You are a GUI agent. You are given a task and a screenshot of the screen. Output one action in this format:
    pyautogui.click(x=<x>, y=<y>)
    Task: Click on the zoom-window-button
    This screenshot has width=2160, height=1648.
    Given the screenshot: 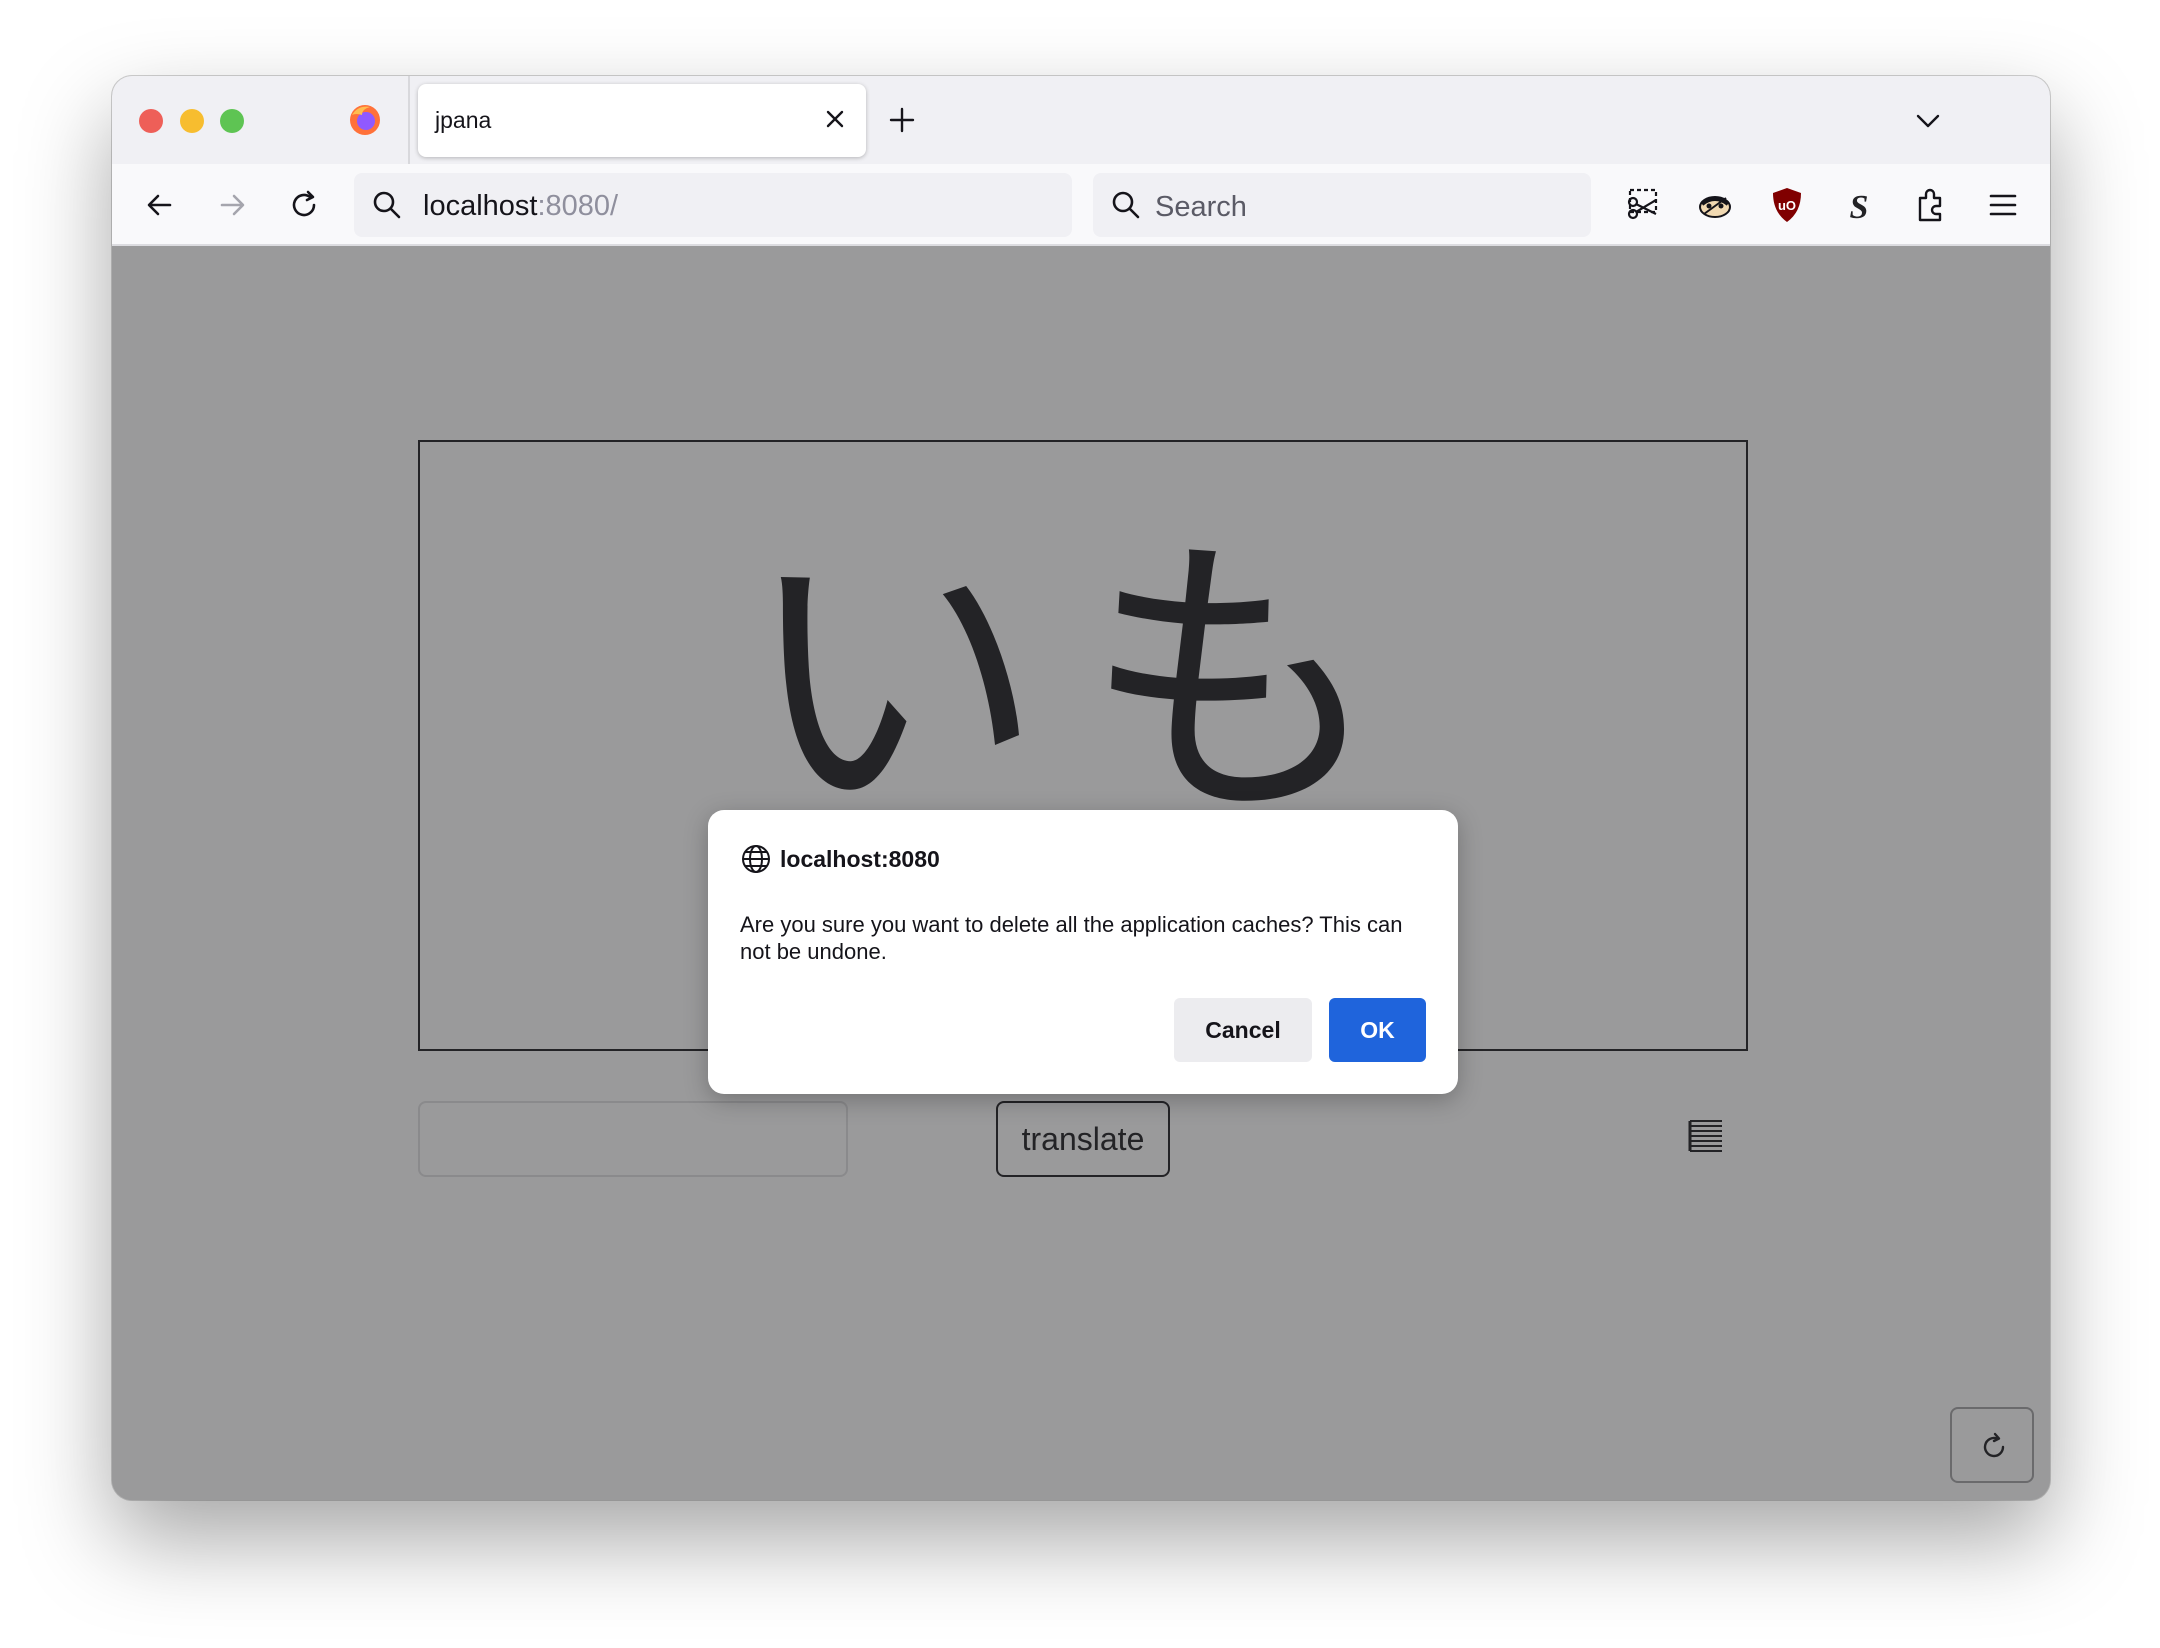 What is the action you would take?
    pyautogui.click(x=232, y=121)
    